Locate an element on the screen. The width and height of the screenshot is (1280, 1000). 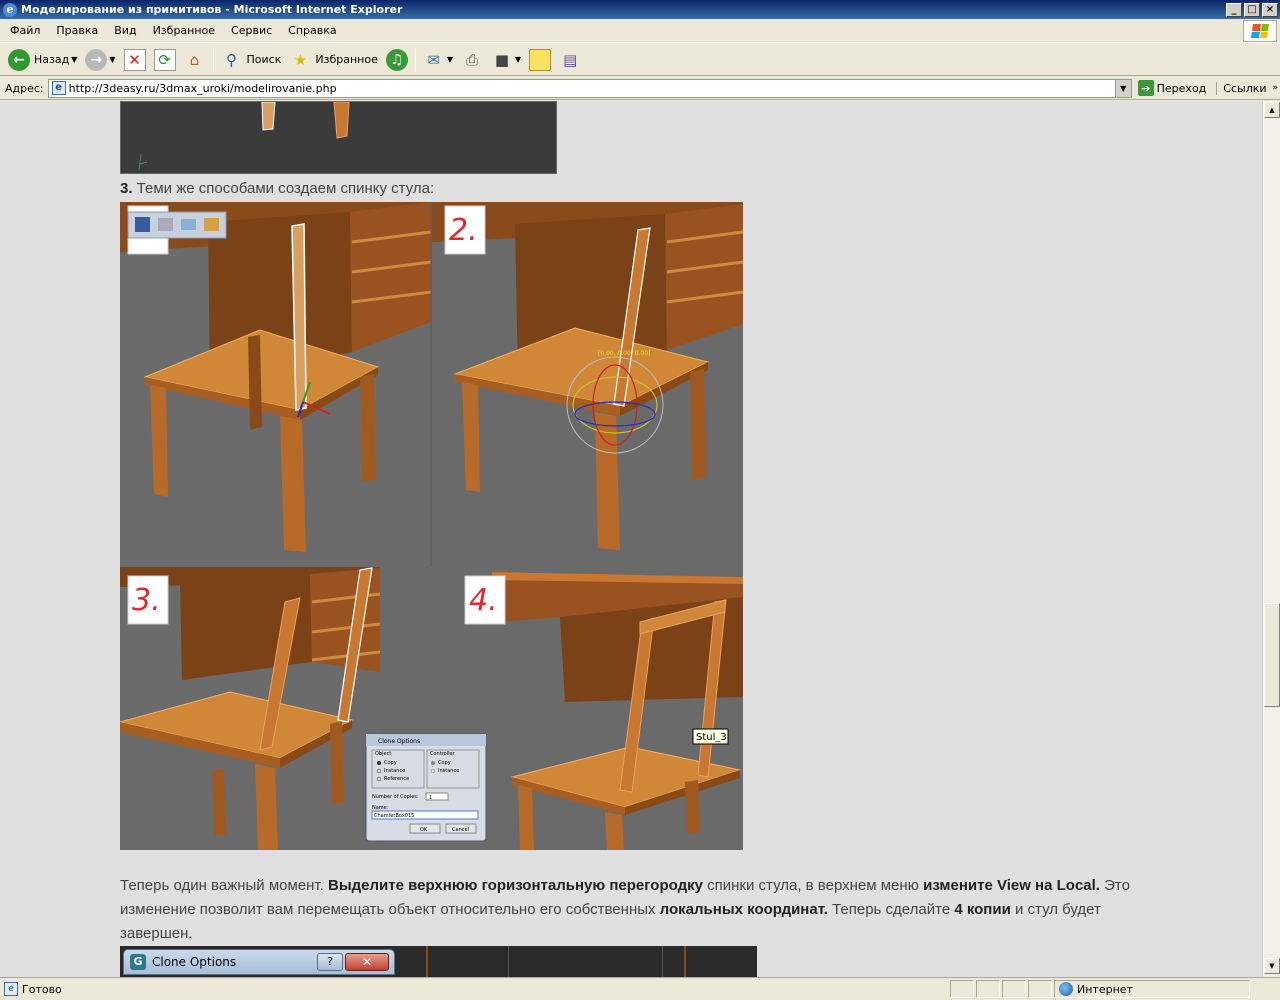
zone-label: Интернет is located at coordinates (1105, 989).